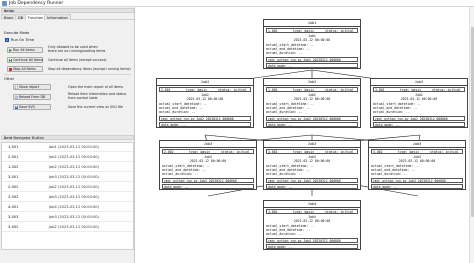 The height and width of the screenshot is (263, 474). What do you see at coordinates (312, 211) in the screenshot?
I see `job-card-status-row: 4-001 type: basic status: initial` at bounding box center [312, 211].